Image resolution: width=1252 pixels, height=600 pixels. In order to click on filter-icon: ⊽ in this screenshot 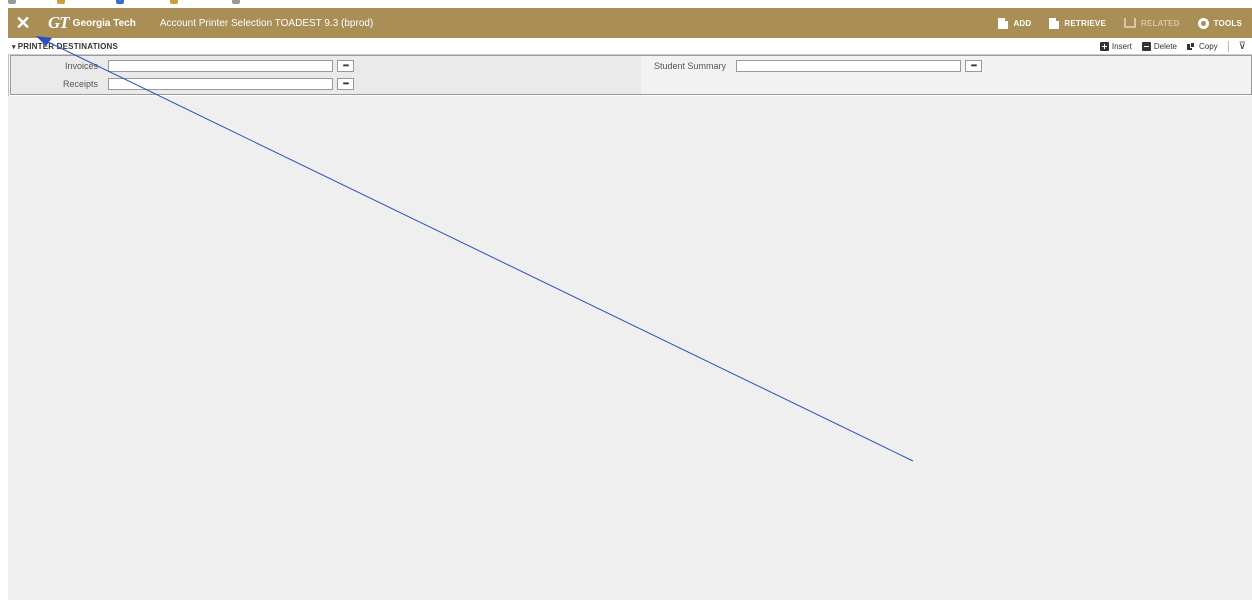, I will do `click(1242, 46)`.